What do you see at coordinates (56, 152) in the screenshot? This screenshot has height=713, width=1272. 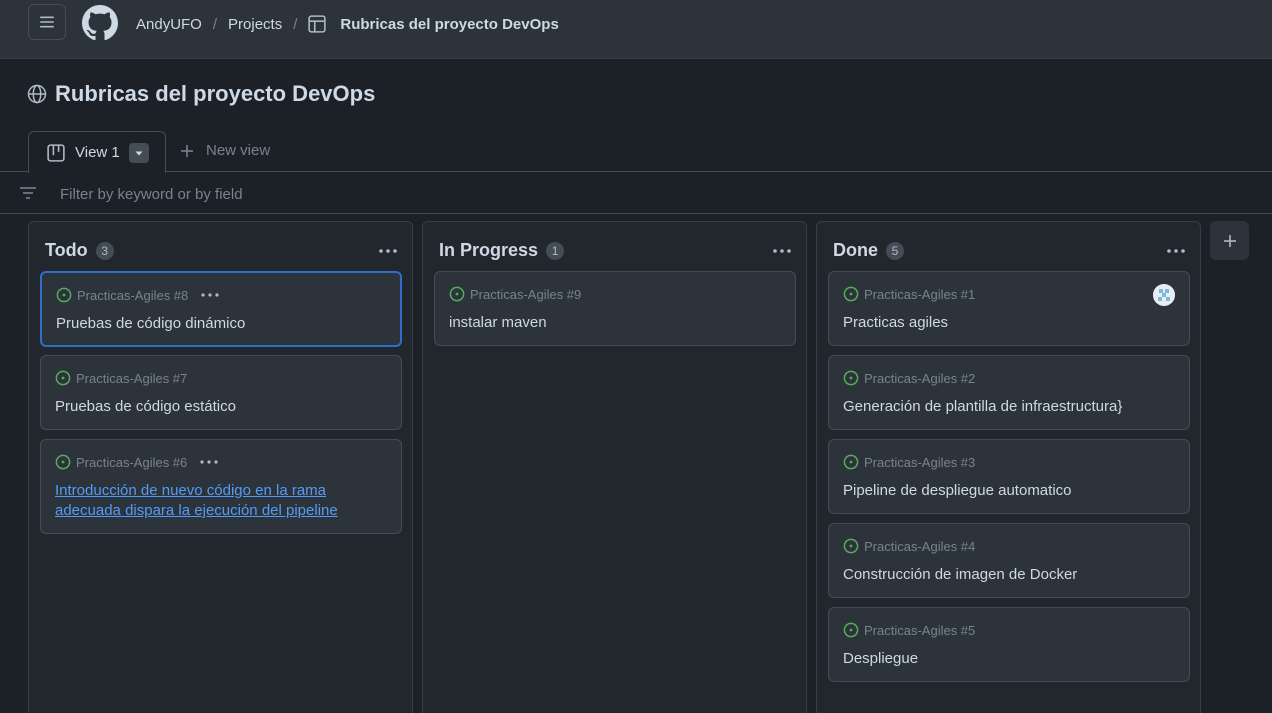 I see `board-icon` at bounding box center [56, 152].